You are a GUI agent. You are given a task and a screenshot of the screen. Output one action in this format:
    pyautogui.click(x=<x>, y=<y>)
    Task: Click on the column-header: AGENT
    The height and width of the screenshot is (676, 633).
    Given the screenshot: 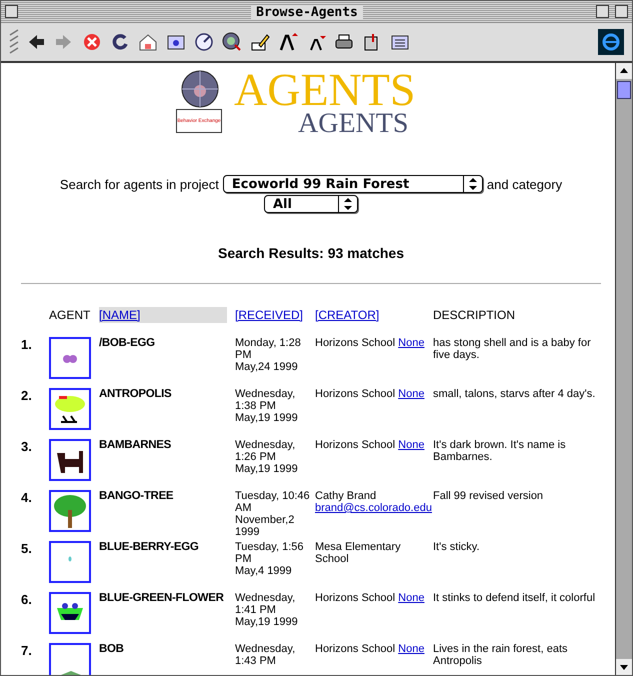 What is the action you would take?
    pyautogui.click(x=70, y=315)
    